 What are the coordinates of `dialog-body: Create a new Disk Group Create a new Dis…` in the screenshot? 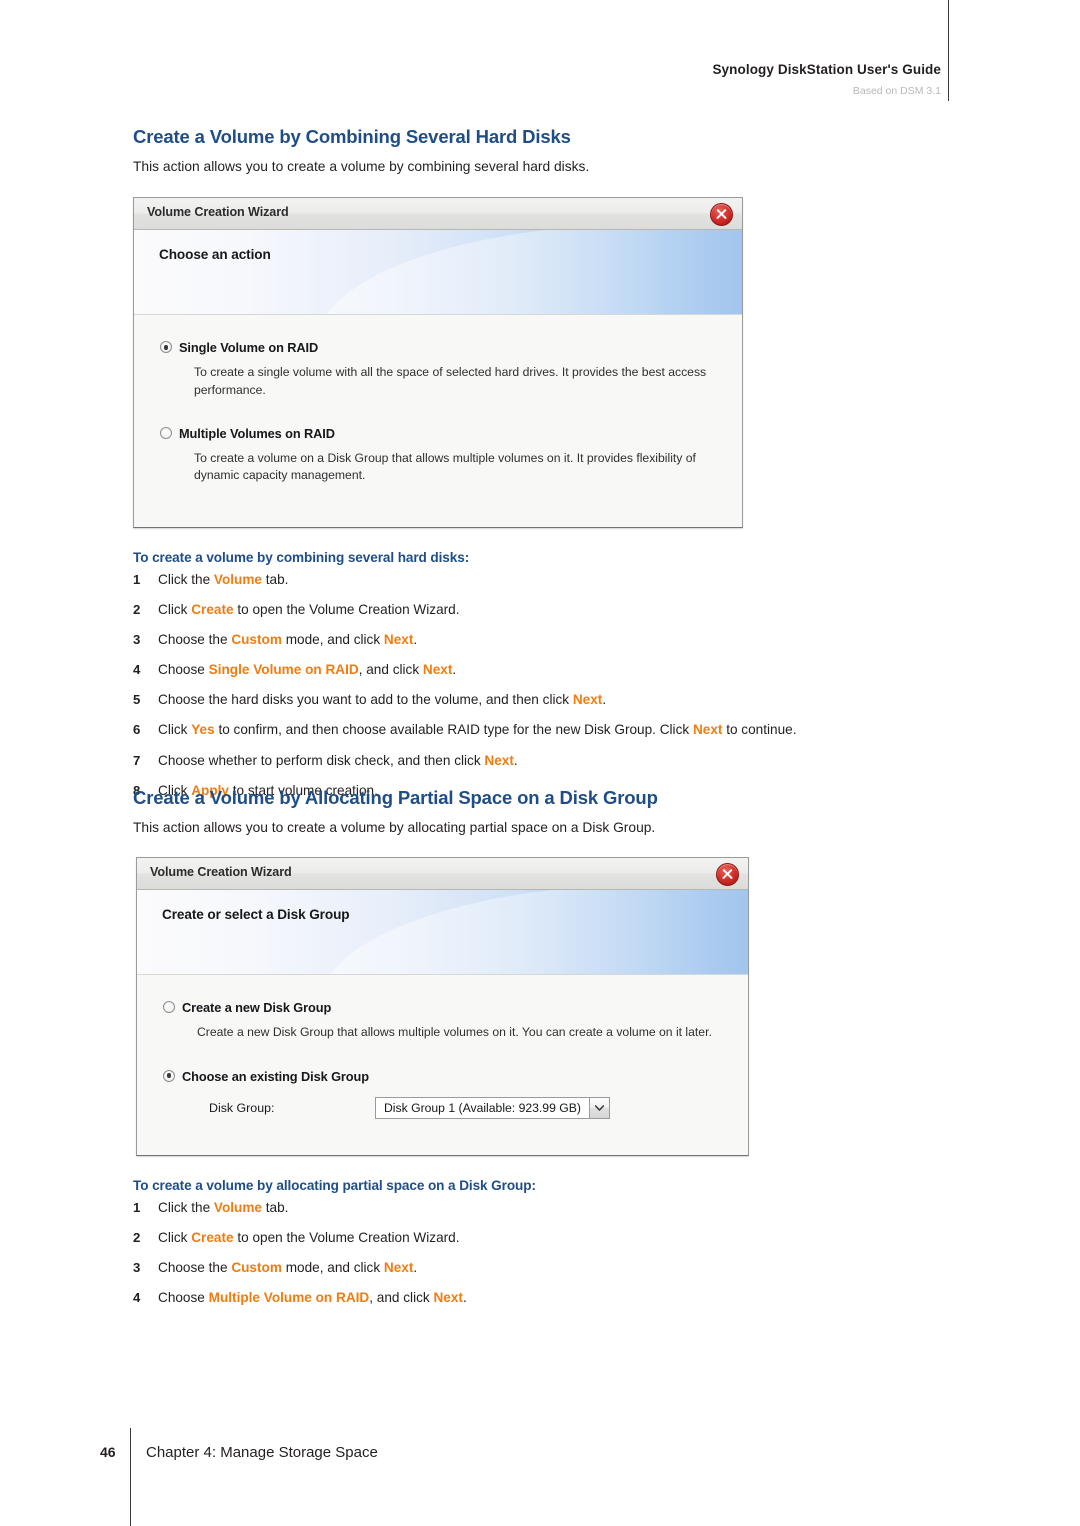 It's located at (442, 1065).